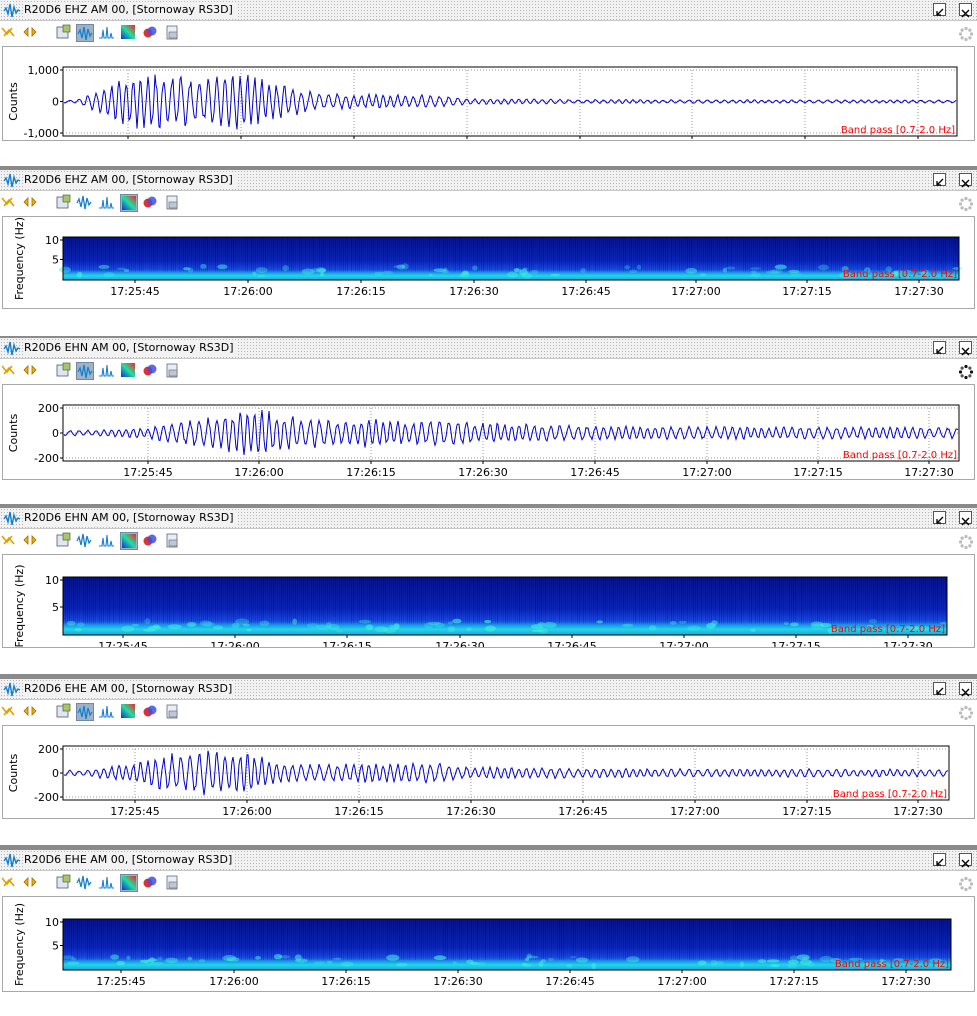 The image size is (977, 1016). Describe the element at coordinates (130, 10) in the screenshot. I see `panel-title: R20D6 EHZ AM 00, [Stornoway RS3D]` at that location.